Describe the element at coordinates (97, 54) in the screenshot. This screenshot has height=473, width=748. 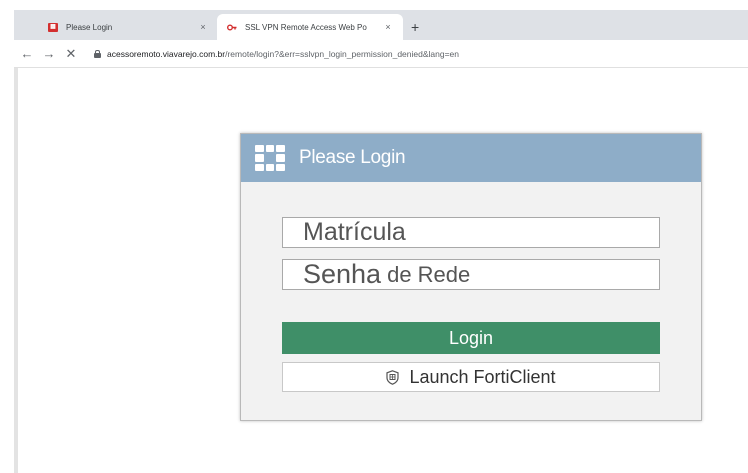
I see `lock-icon` at that location.